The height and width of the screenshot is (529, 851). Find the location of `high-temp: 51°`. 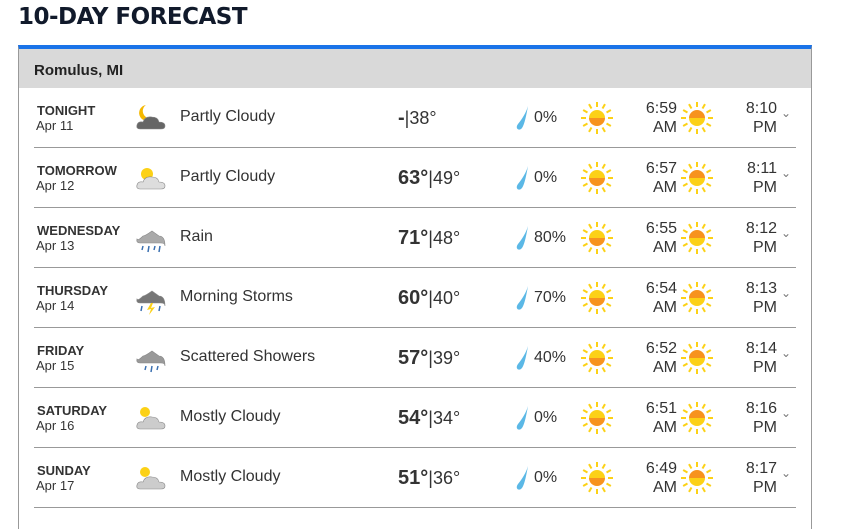

high-temp: 51° is located at coordinates (413, 478).